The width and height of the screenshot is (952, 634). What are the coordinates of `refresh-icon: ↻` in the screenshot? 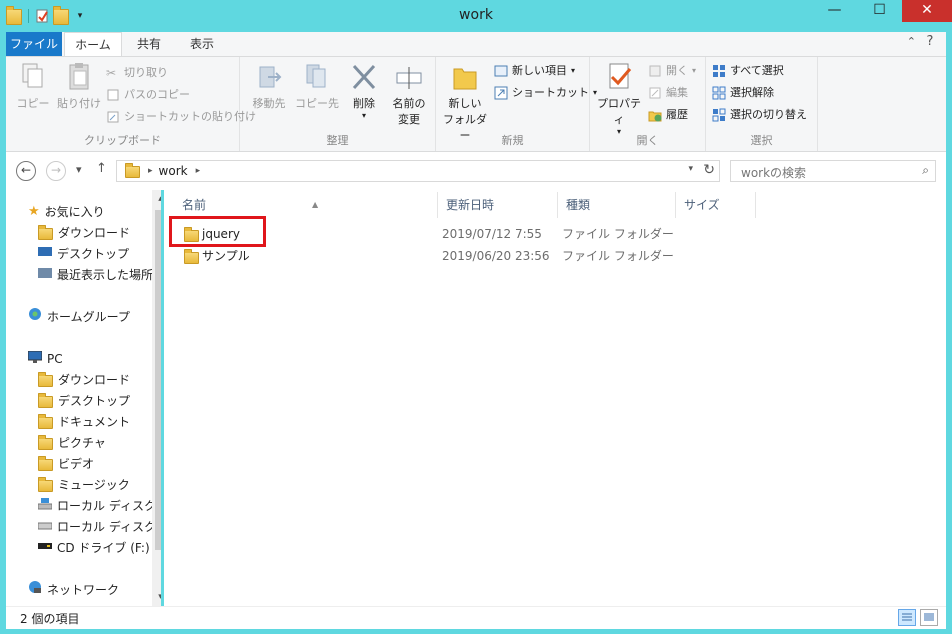 It's located at (709, 170).